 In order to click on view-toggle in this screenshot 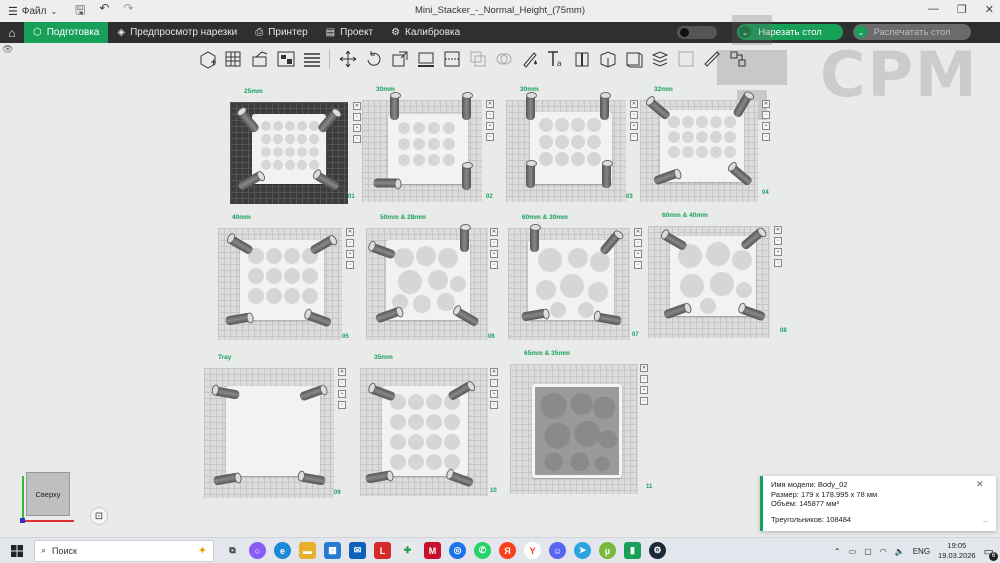, I will do `click(697, 32)`.